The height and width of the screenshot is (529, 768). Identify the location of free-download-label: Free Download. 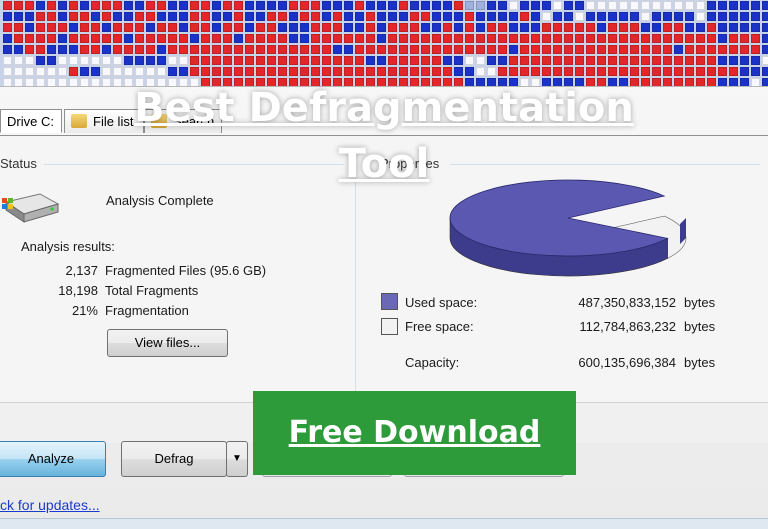
(414, 433).